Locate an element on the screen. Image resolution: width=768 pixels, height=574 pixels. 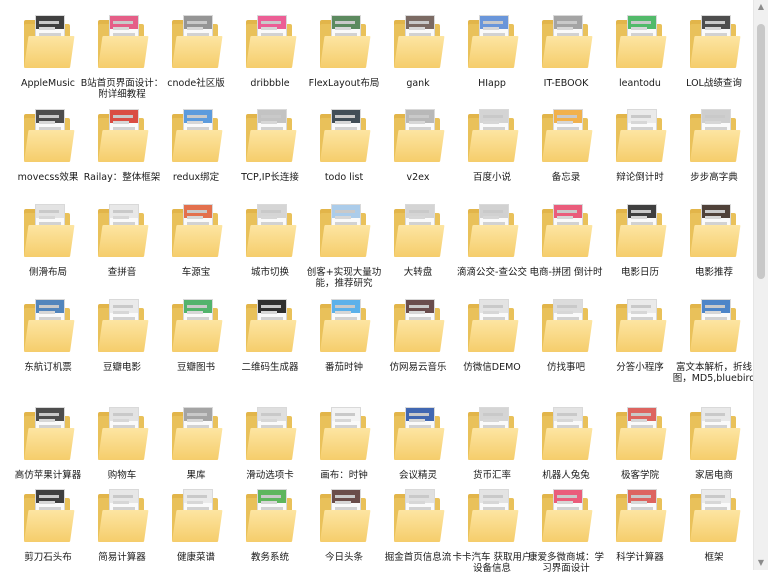
folder-label: 电影推荐 is located at coordinates (713, 272).